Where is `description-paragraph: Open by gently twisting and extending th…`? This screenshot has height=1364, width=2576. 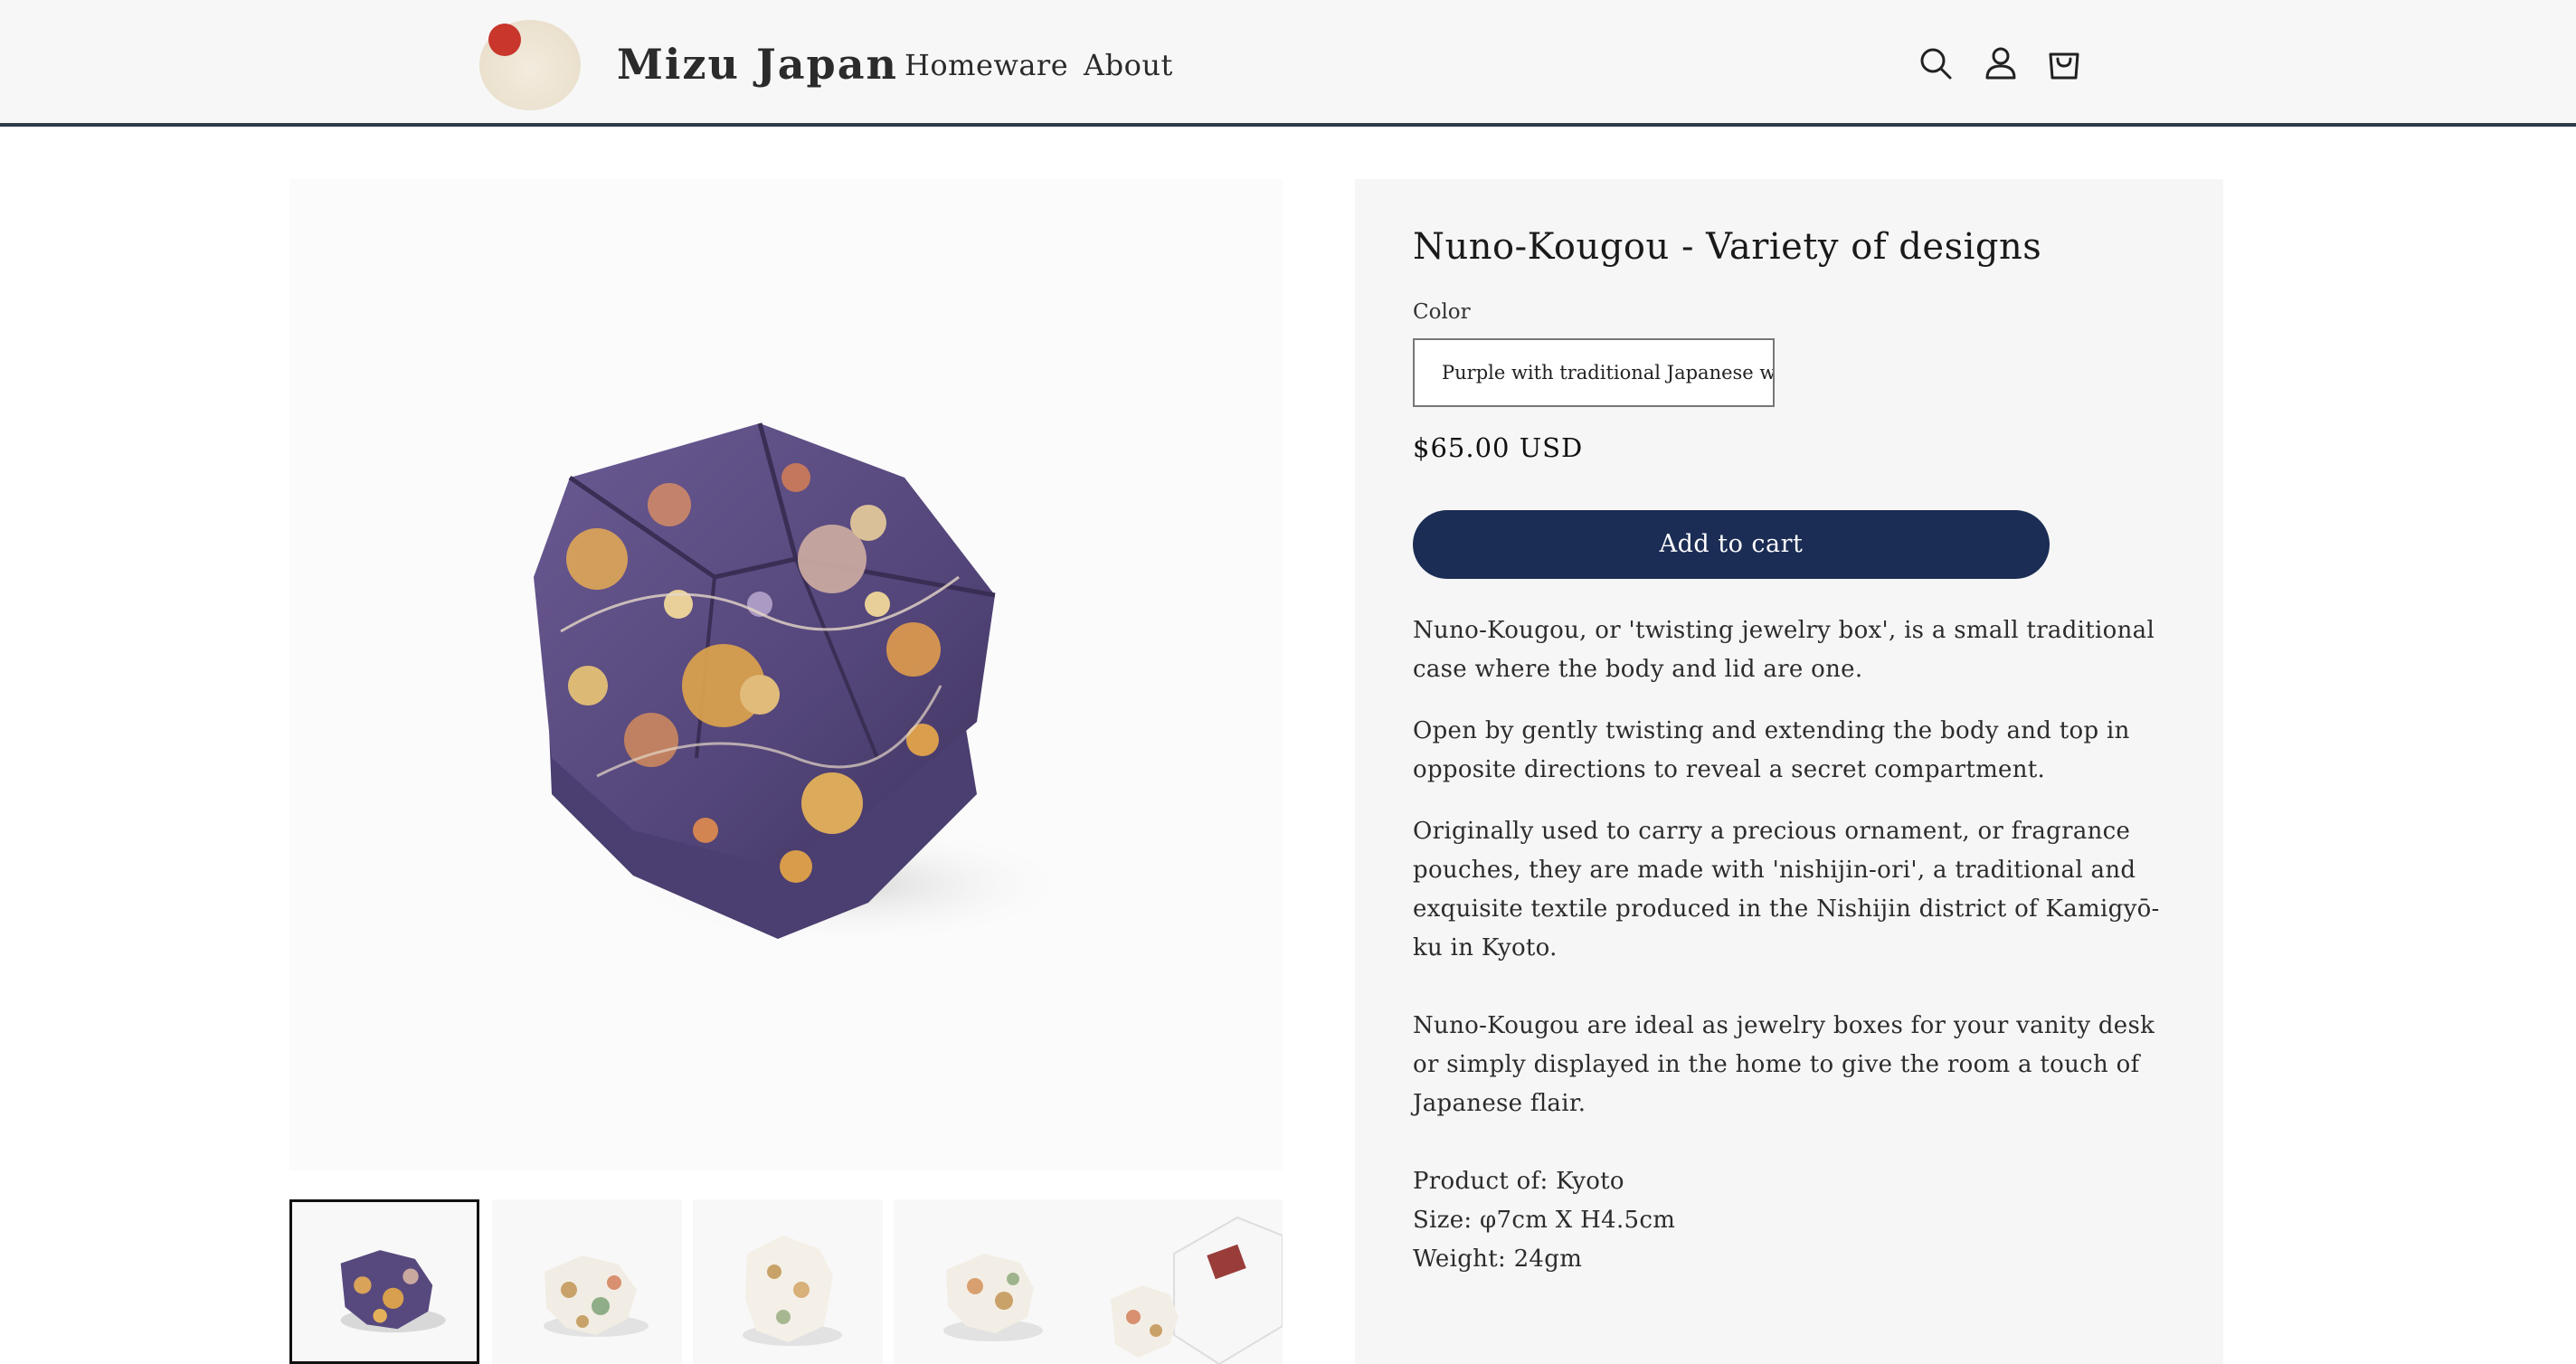 description-paragraph: Open by gently twisting and extending th… is located at coordinates (1772, 750).